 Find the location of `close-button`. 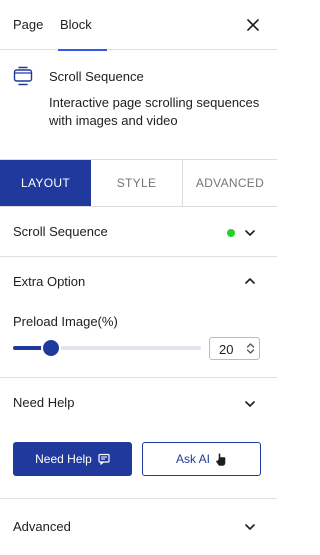

close-button is located at coordinates (253, 25).